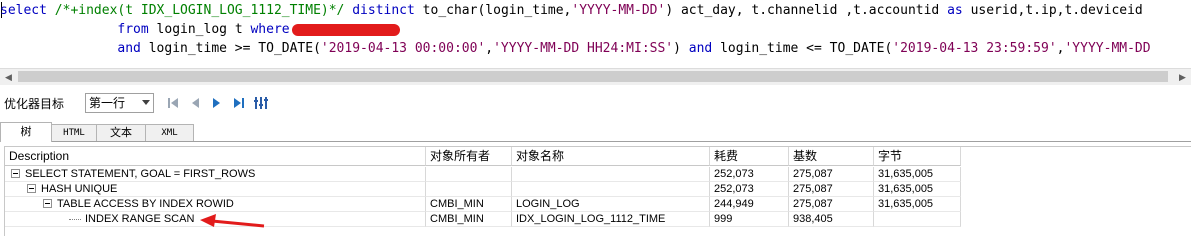 This screenshot has width=1191, height=240. Describe the element at coordinates (169, 132) in the screenshot. I see `tab-xml: XML` at that location.